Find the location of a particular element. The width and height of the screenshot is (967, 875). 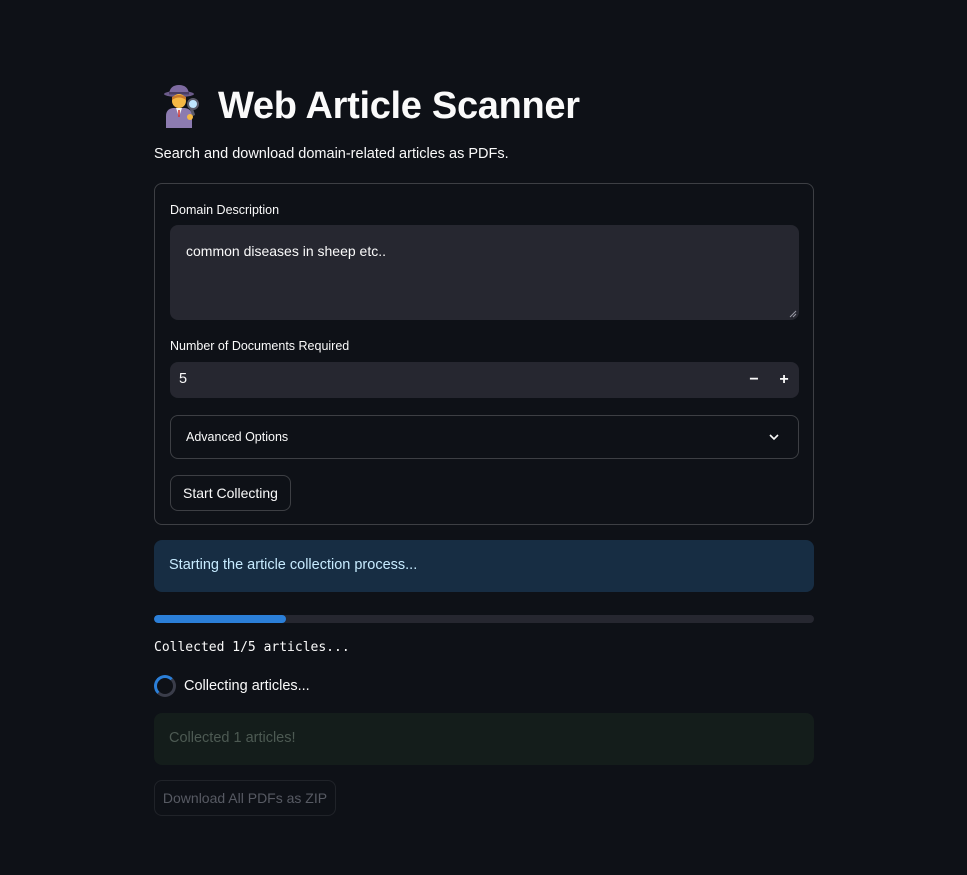

advanced-options-expander: Advanced Options is located at coordinates (484, 437).